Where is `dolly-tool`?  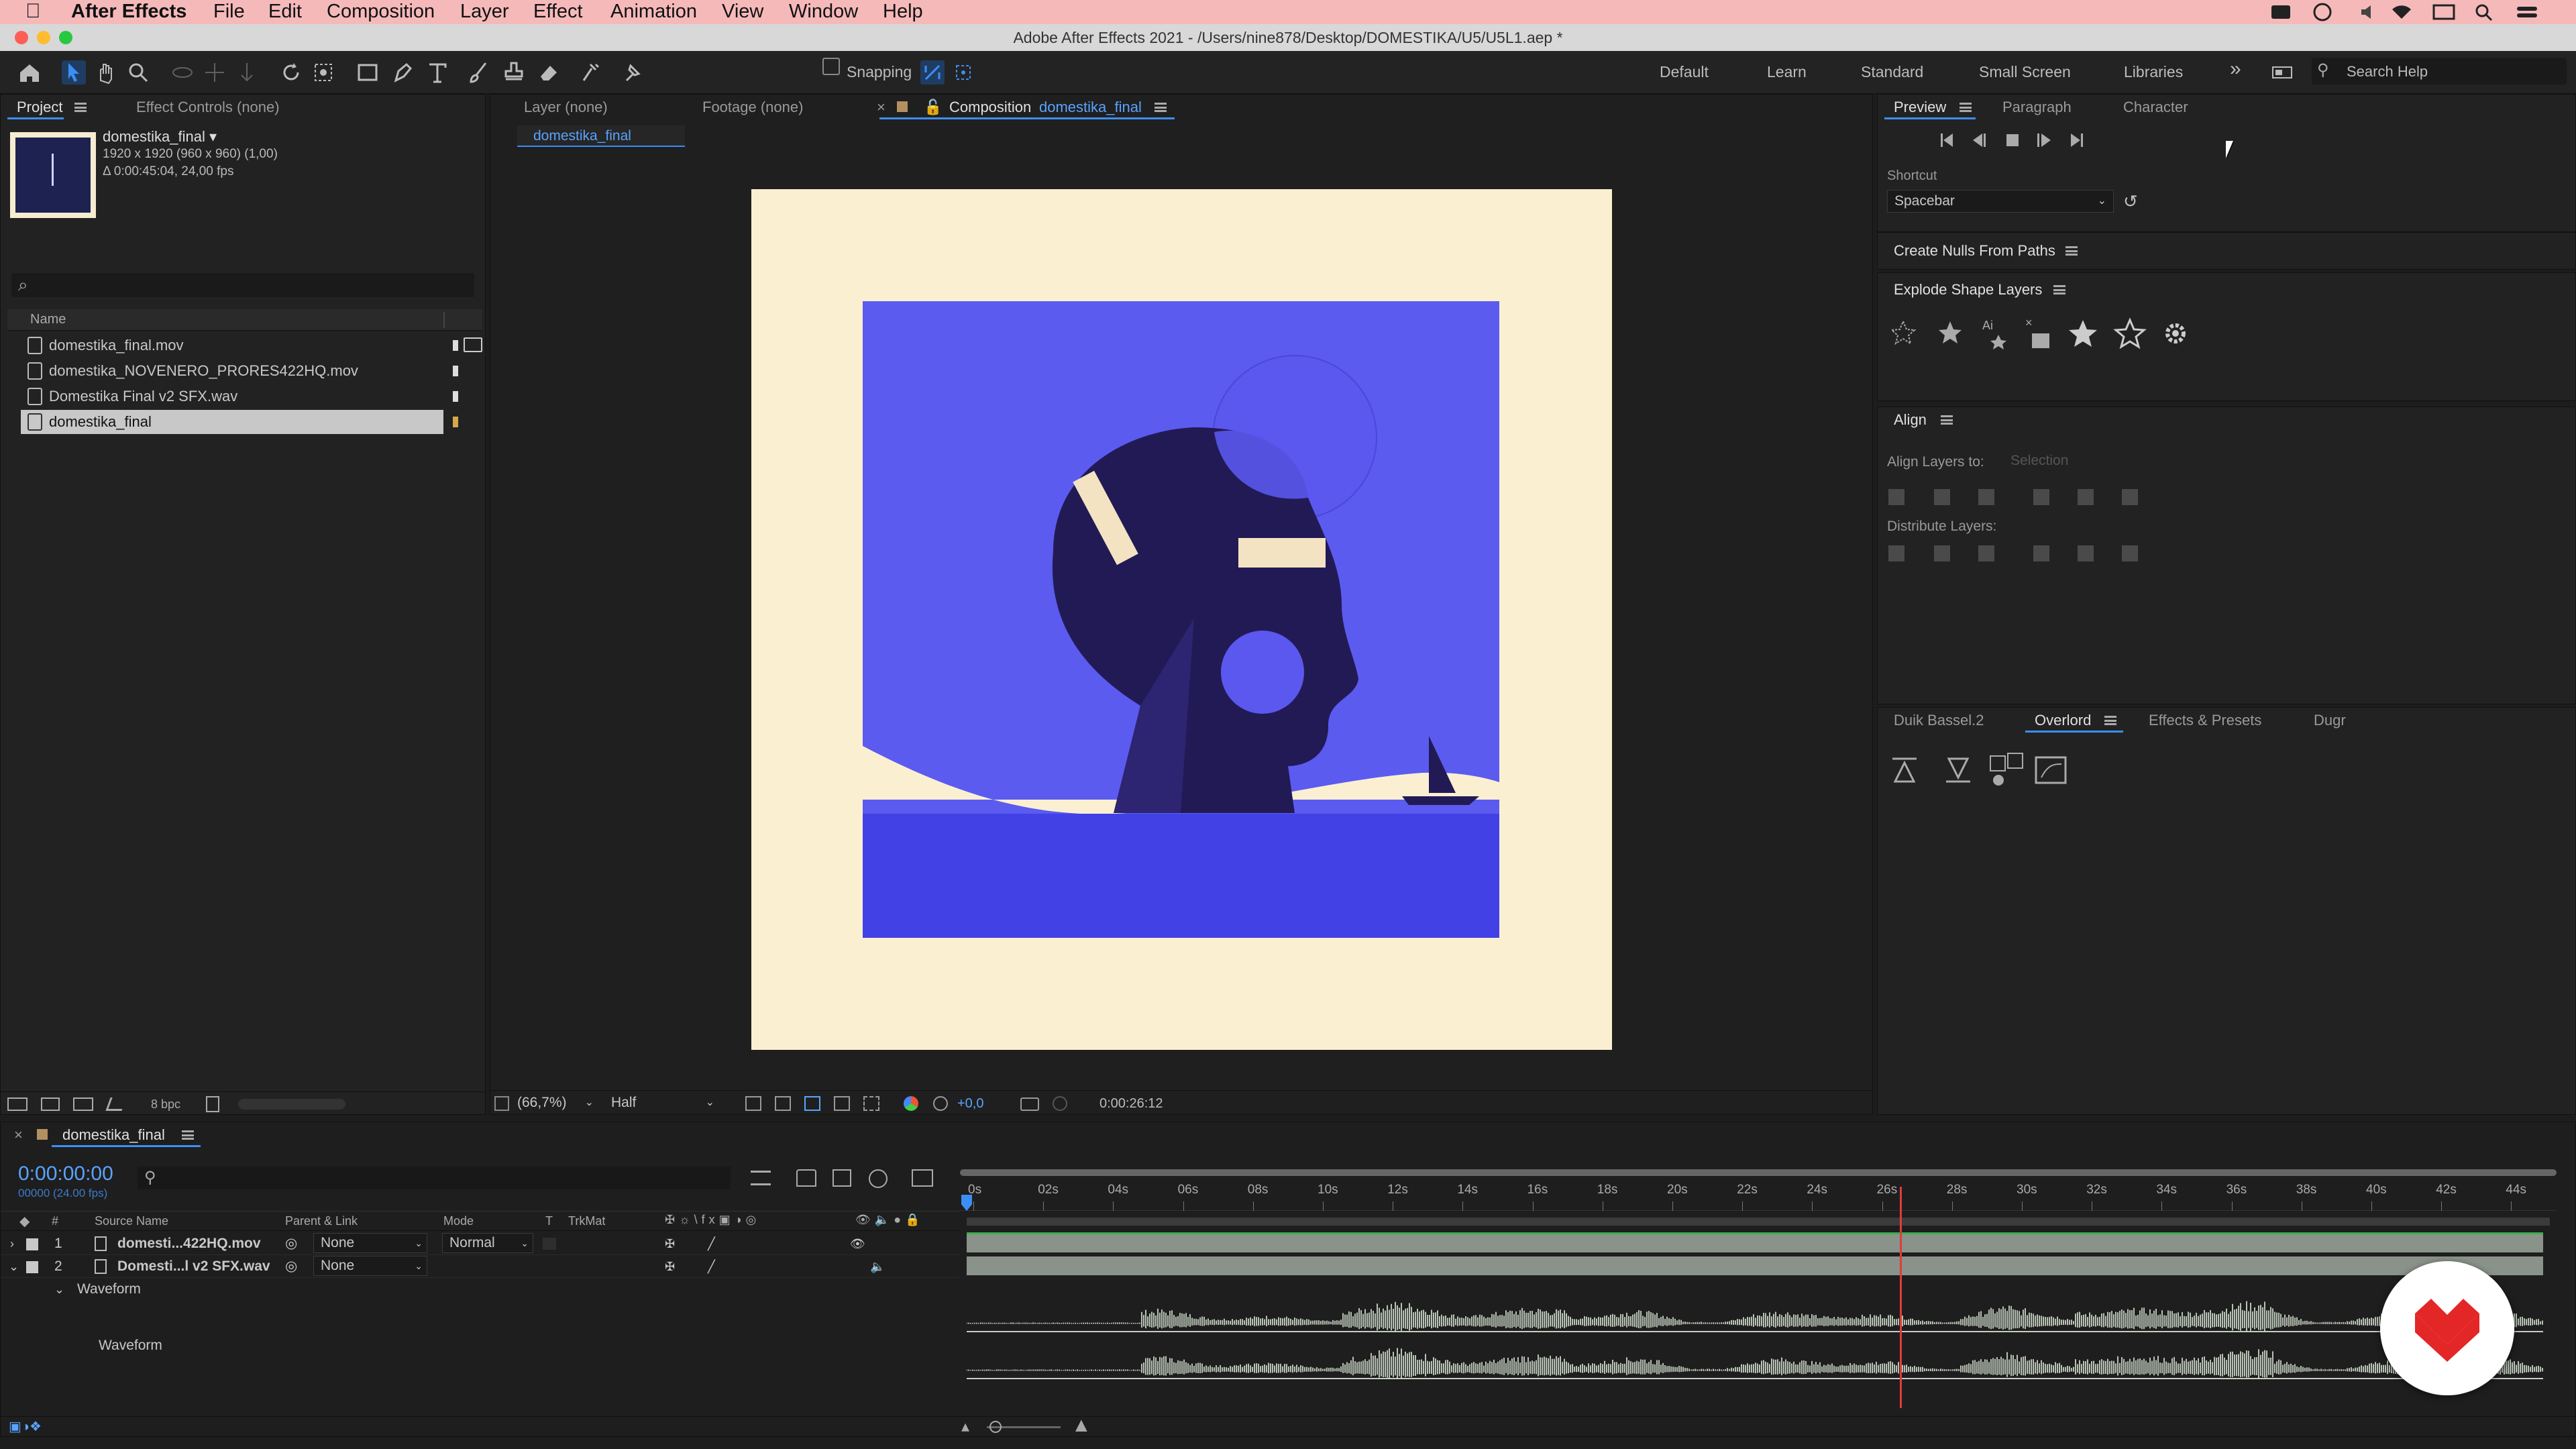 dolly-tool is located at coordinates (247, 72).